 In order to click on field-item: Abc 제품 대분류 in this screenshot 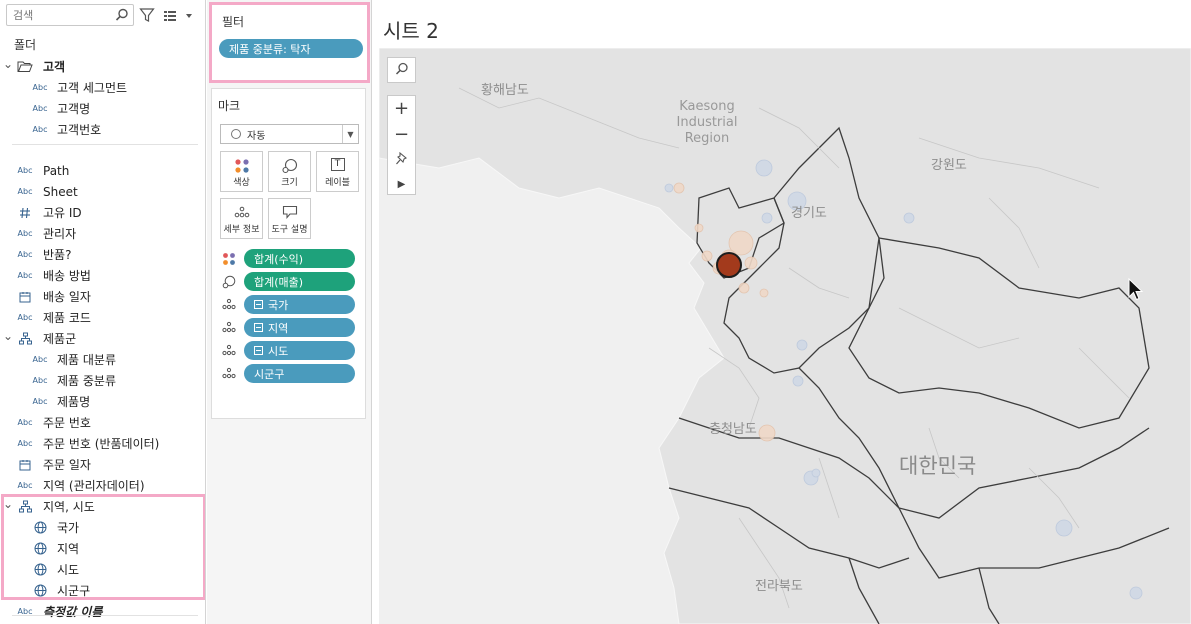, I will do `click(102, 359)`.